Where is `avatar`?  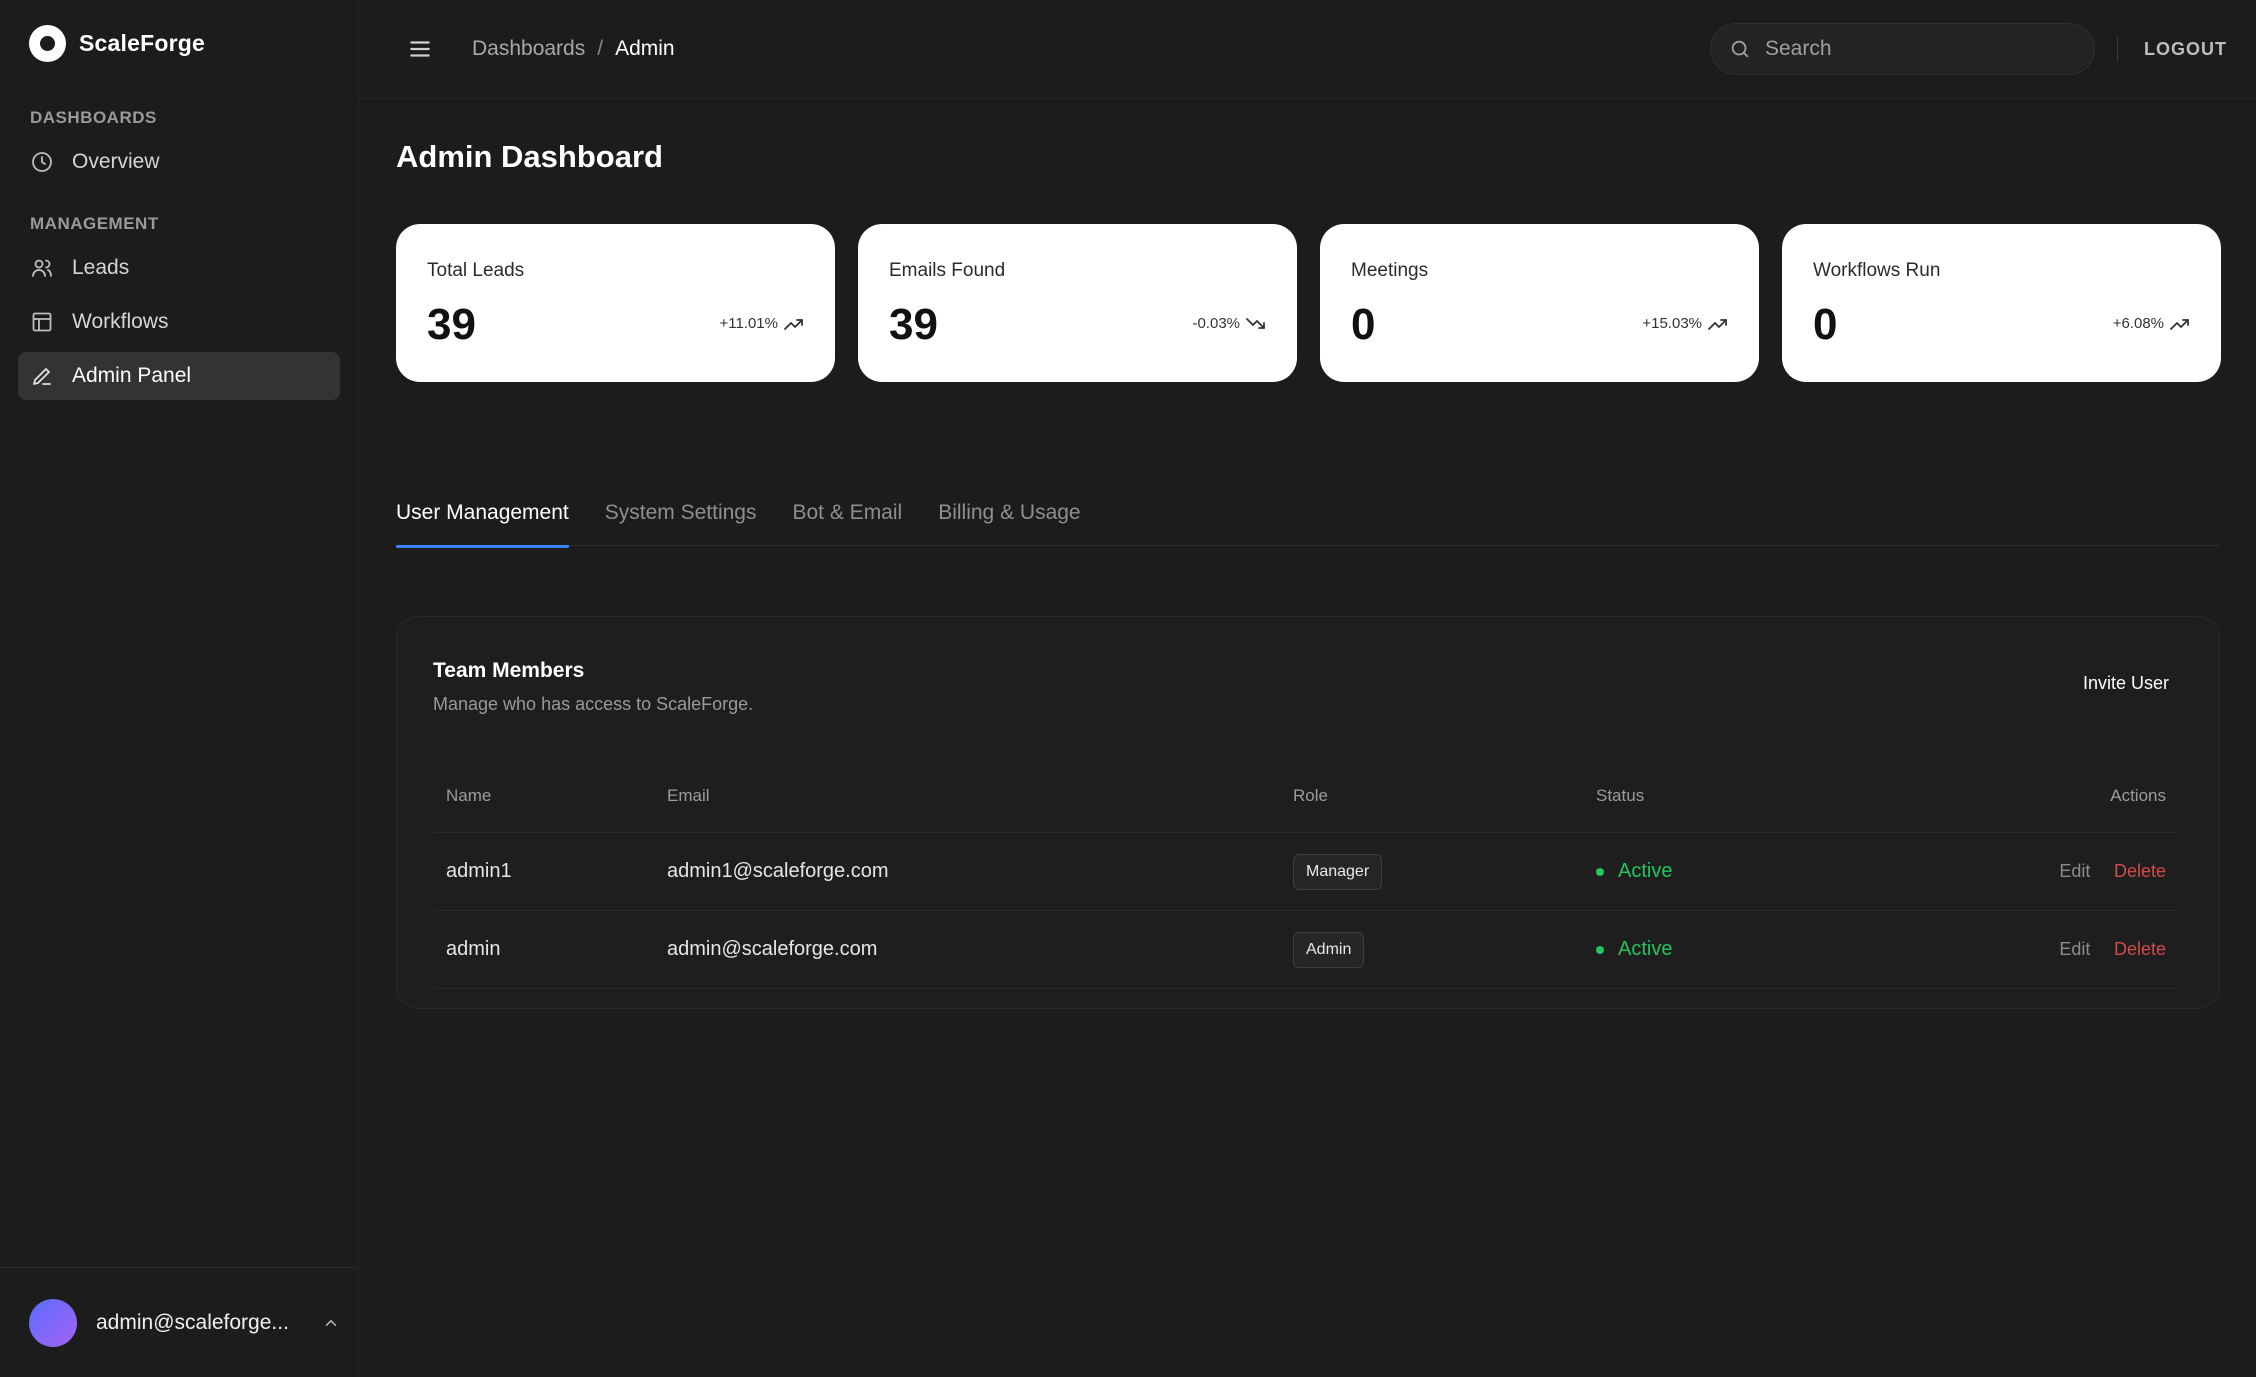 avatar is located at coordinates (53, 1322).